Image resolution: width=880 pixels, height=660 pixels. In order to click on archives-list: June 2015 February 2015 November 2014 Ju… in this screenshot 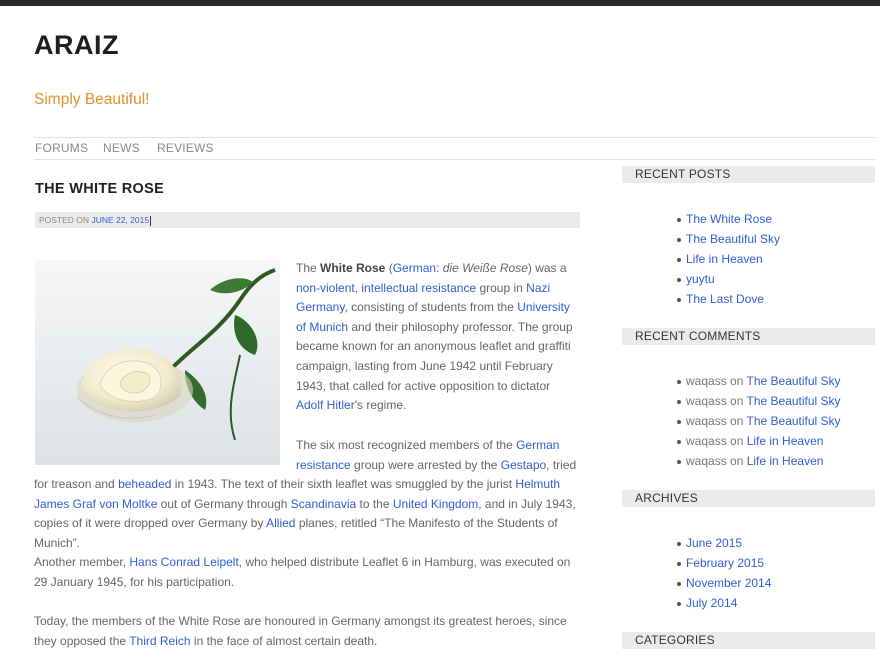, I will do `click(723, 574)`.